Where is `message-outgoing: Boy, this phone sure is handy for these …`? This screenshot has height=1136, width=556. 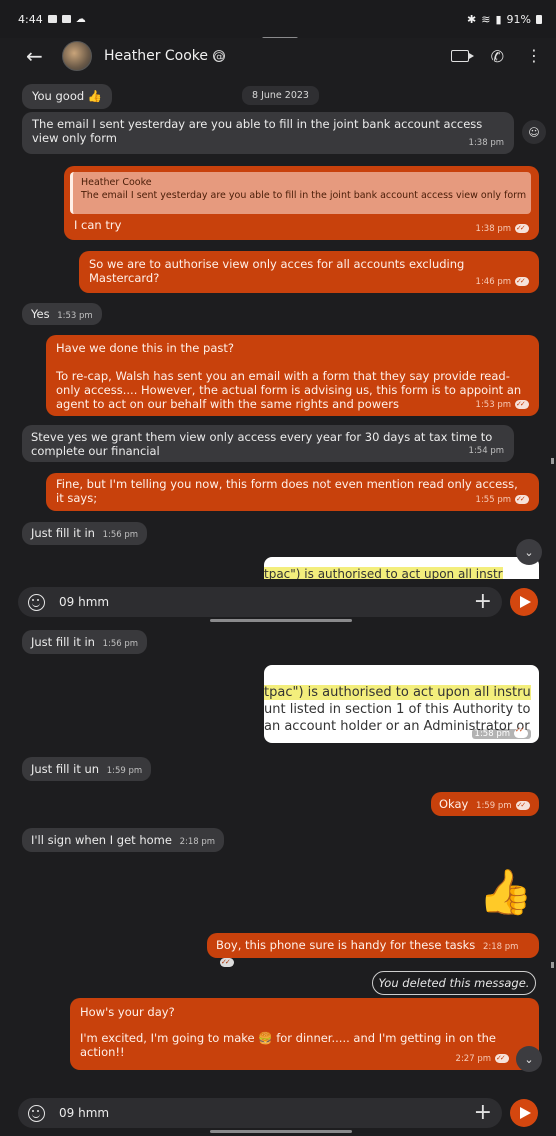 message-outgoing: Boy, this phone sure is handy for these … is located at coordinates (373, 951).